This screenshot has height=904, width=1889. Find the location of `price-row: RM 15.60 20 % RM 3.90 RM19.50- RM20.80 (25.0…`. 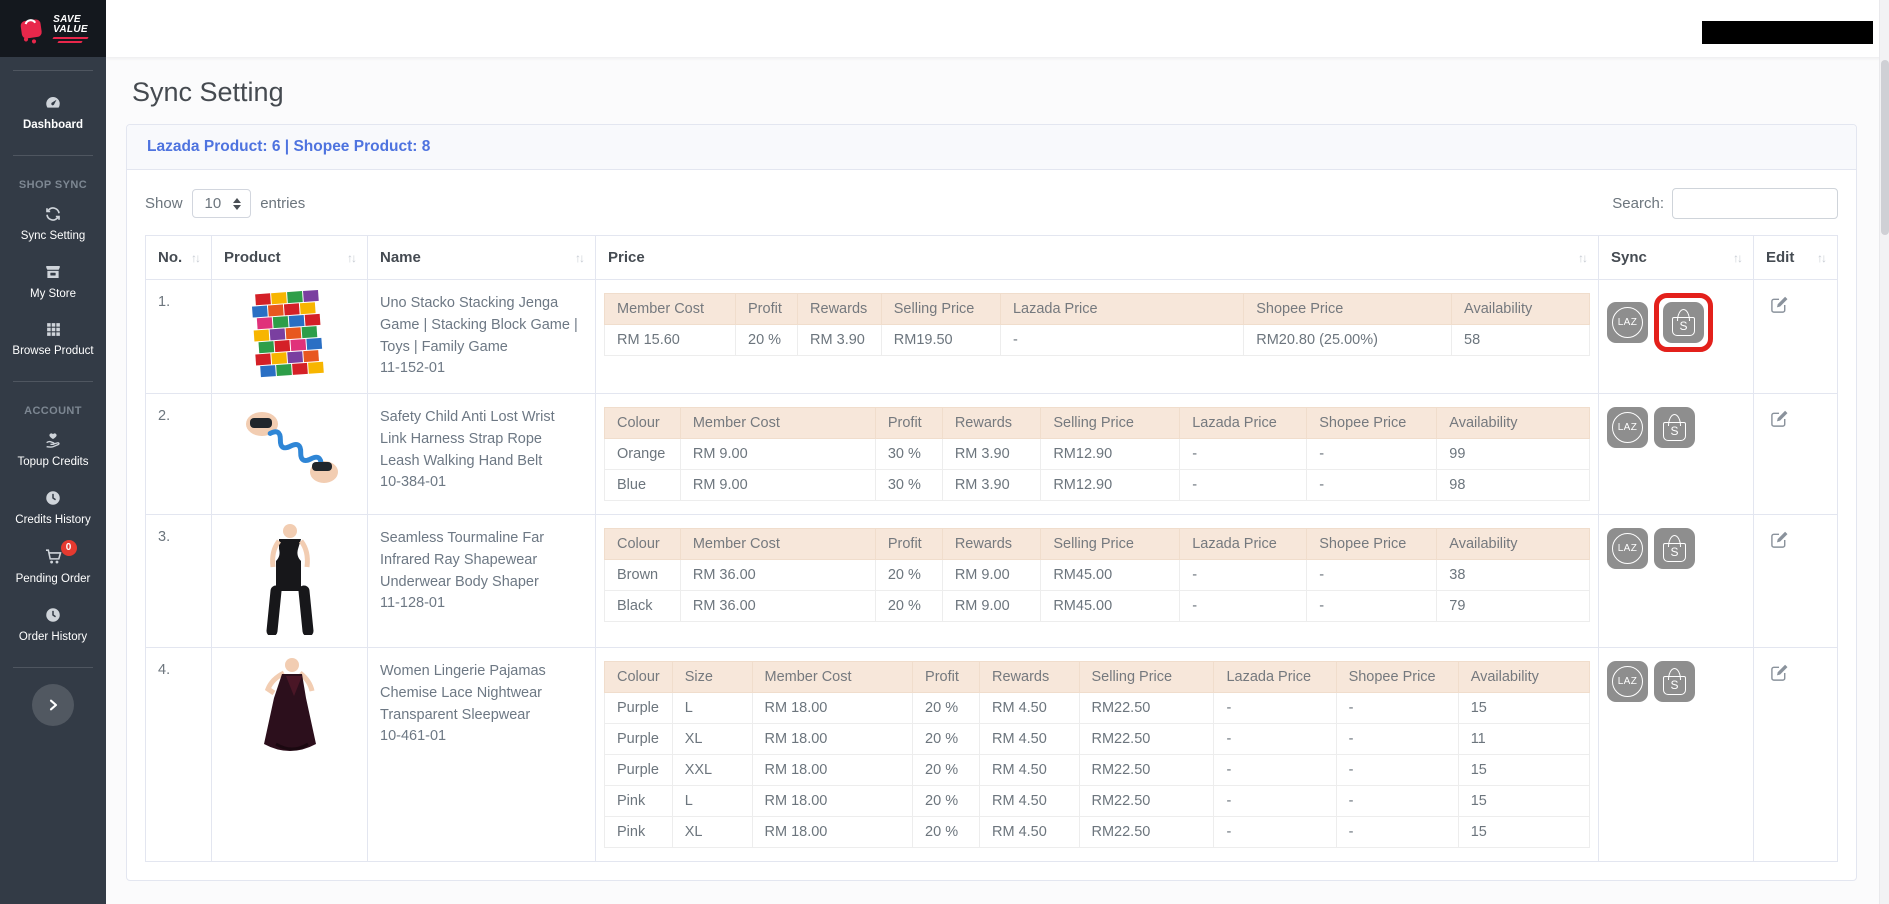

price-row: RM 15.60 20 % RM 3.90 RM19.50- RM20.80 (25.0… is located at coordinates (1097, 340).